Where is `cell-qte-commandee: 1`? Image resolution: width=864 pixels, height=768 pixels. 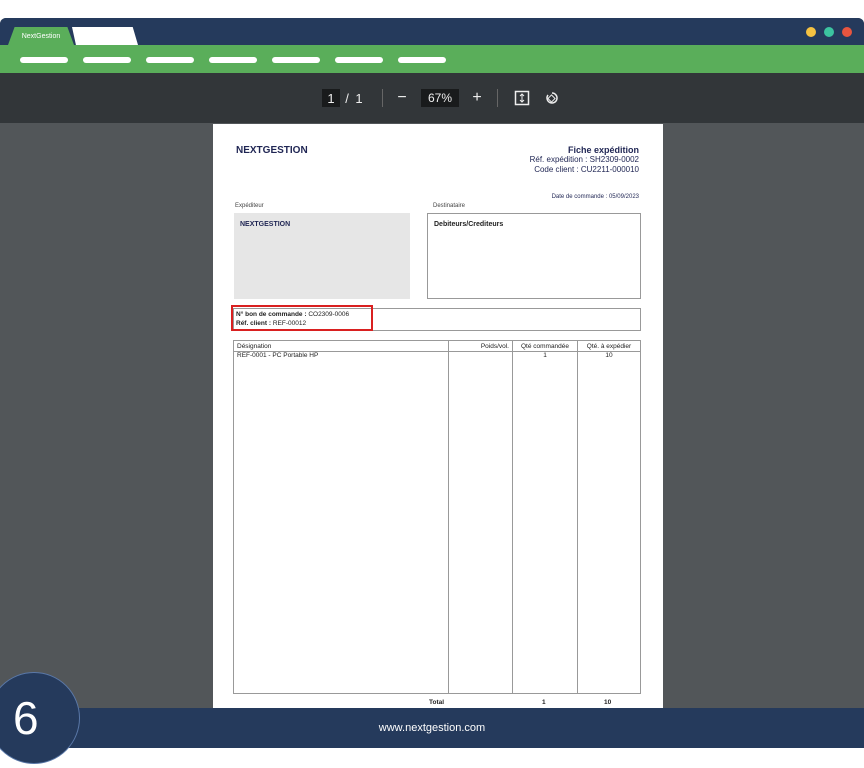 cell-qte-commandee: 1 is located at coordinates (545, 522).